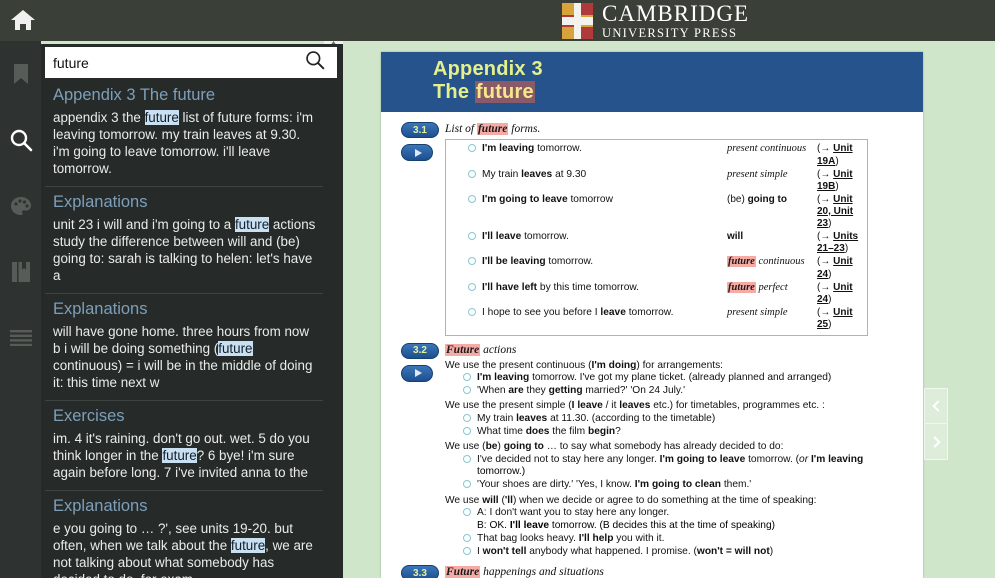 The height and width of the screenshot is (578, 995). I want to click on form-name: present simple, so click(757, 312).